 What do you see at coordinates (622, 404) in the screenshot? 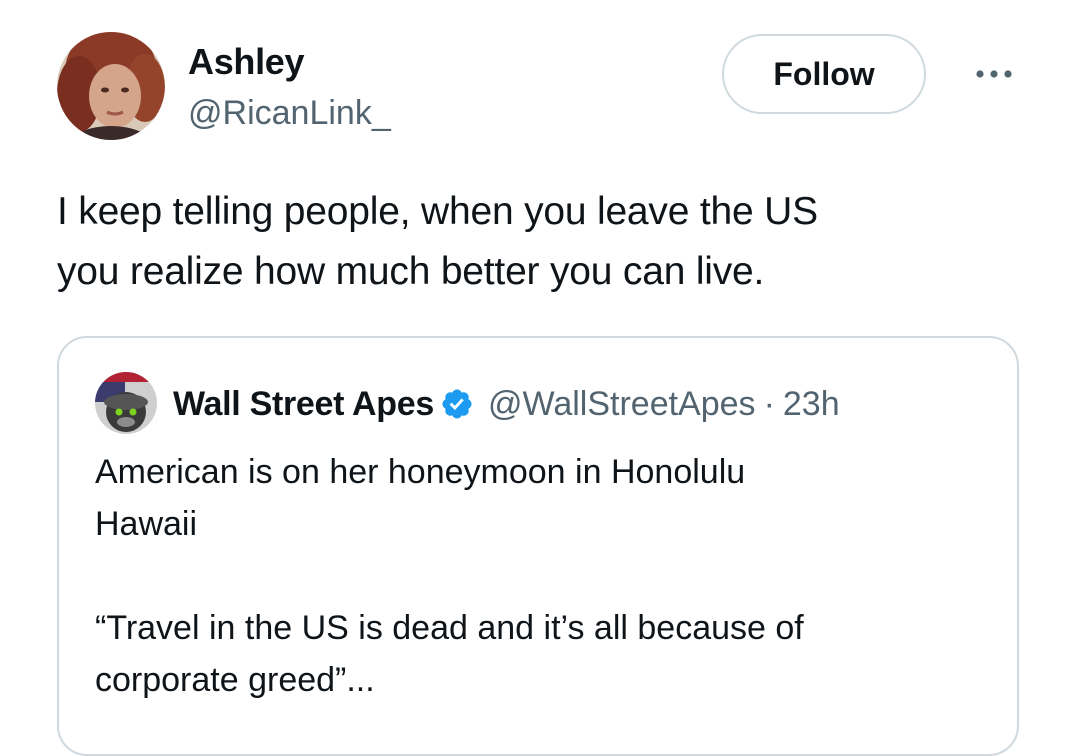
I see `quoted-author-handle: @WallStreetApes` at bounding box center [622, 404].